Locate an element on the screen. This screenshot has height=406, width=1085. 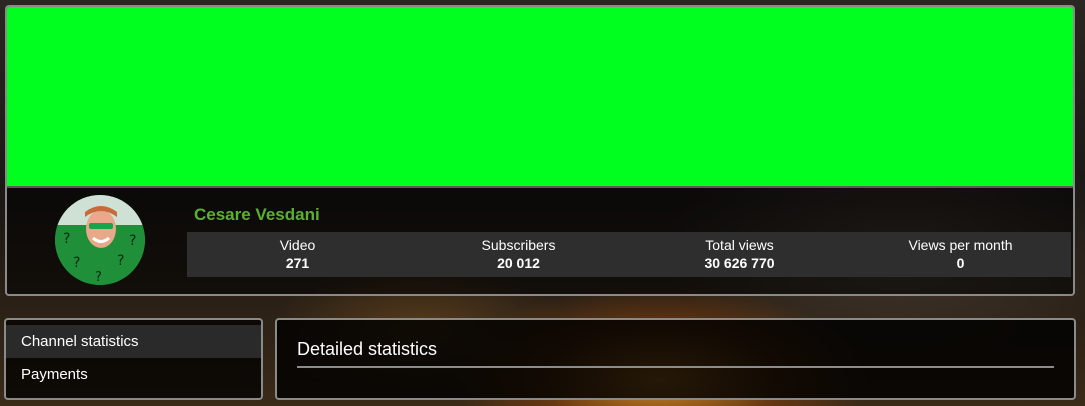
panel-title: Detailed statistics is located at coordinates (367, 349).